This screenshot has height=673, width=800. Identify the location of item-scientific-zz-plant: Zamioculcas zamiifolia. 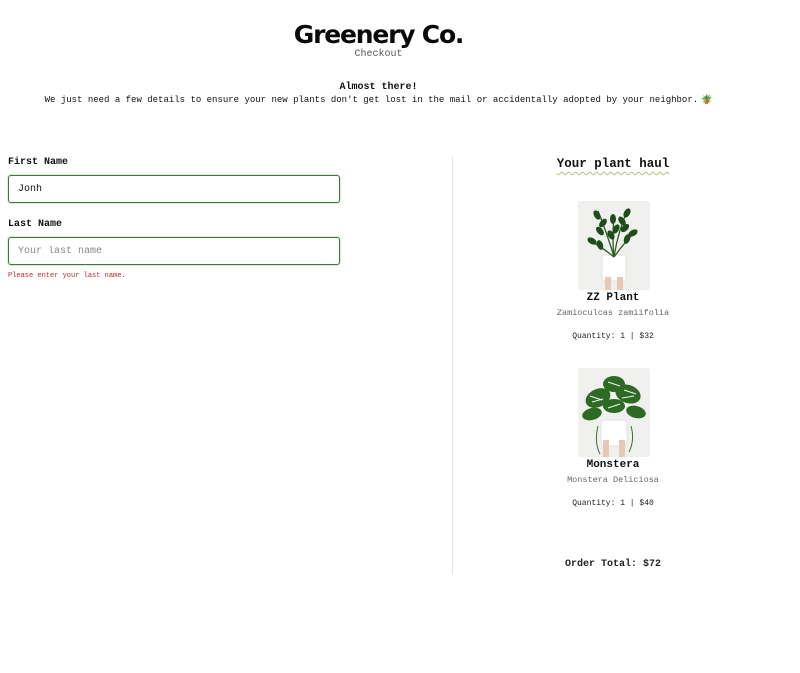
(613, 313).